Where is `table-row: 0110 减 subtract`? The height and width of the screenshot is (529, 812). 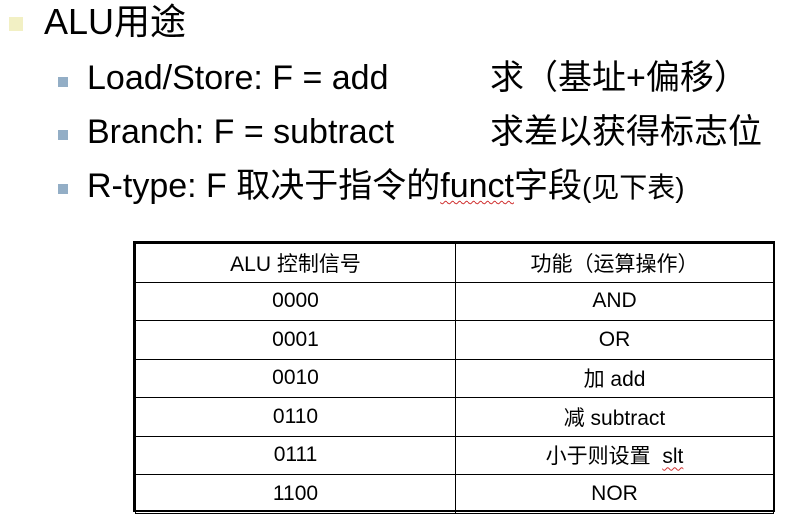 table-row: 0110 减 subtract is located at coordinates (454, 417).